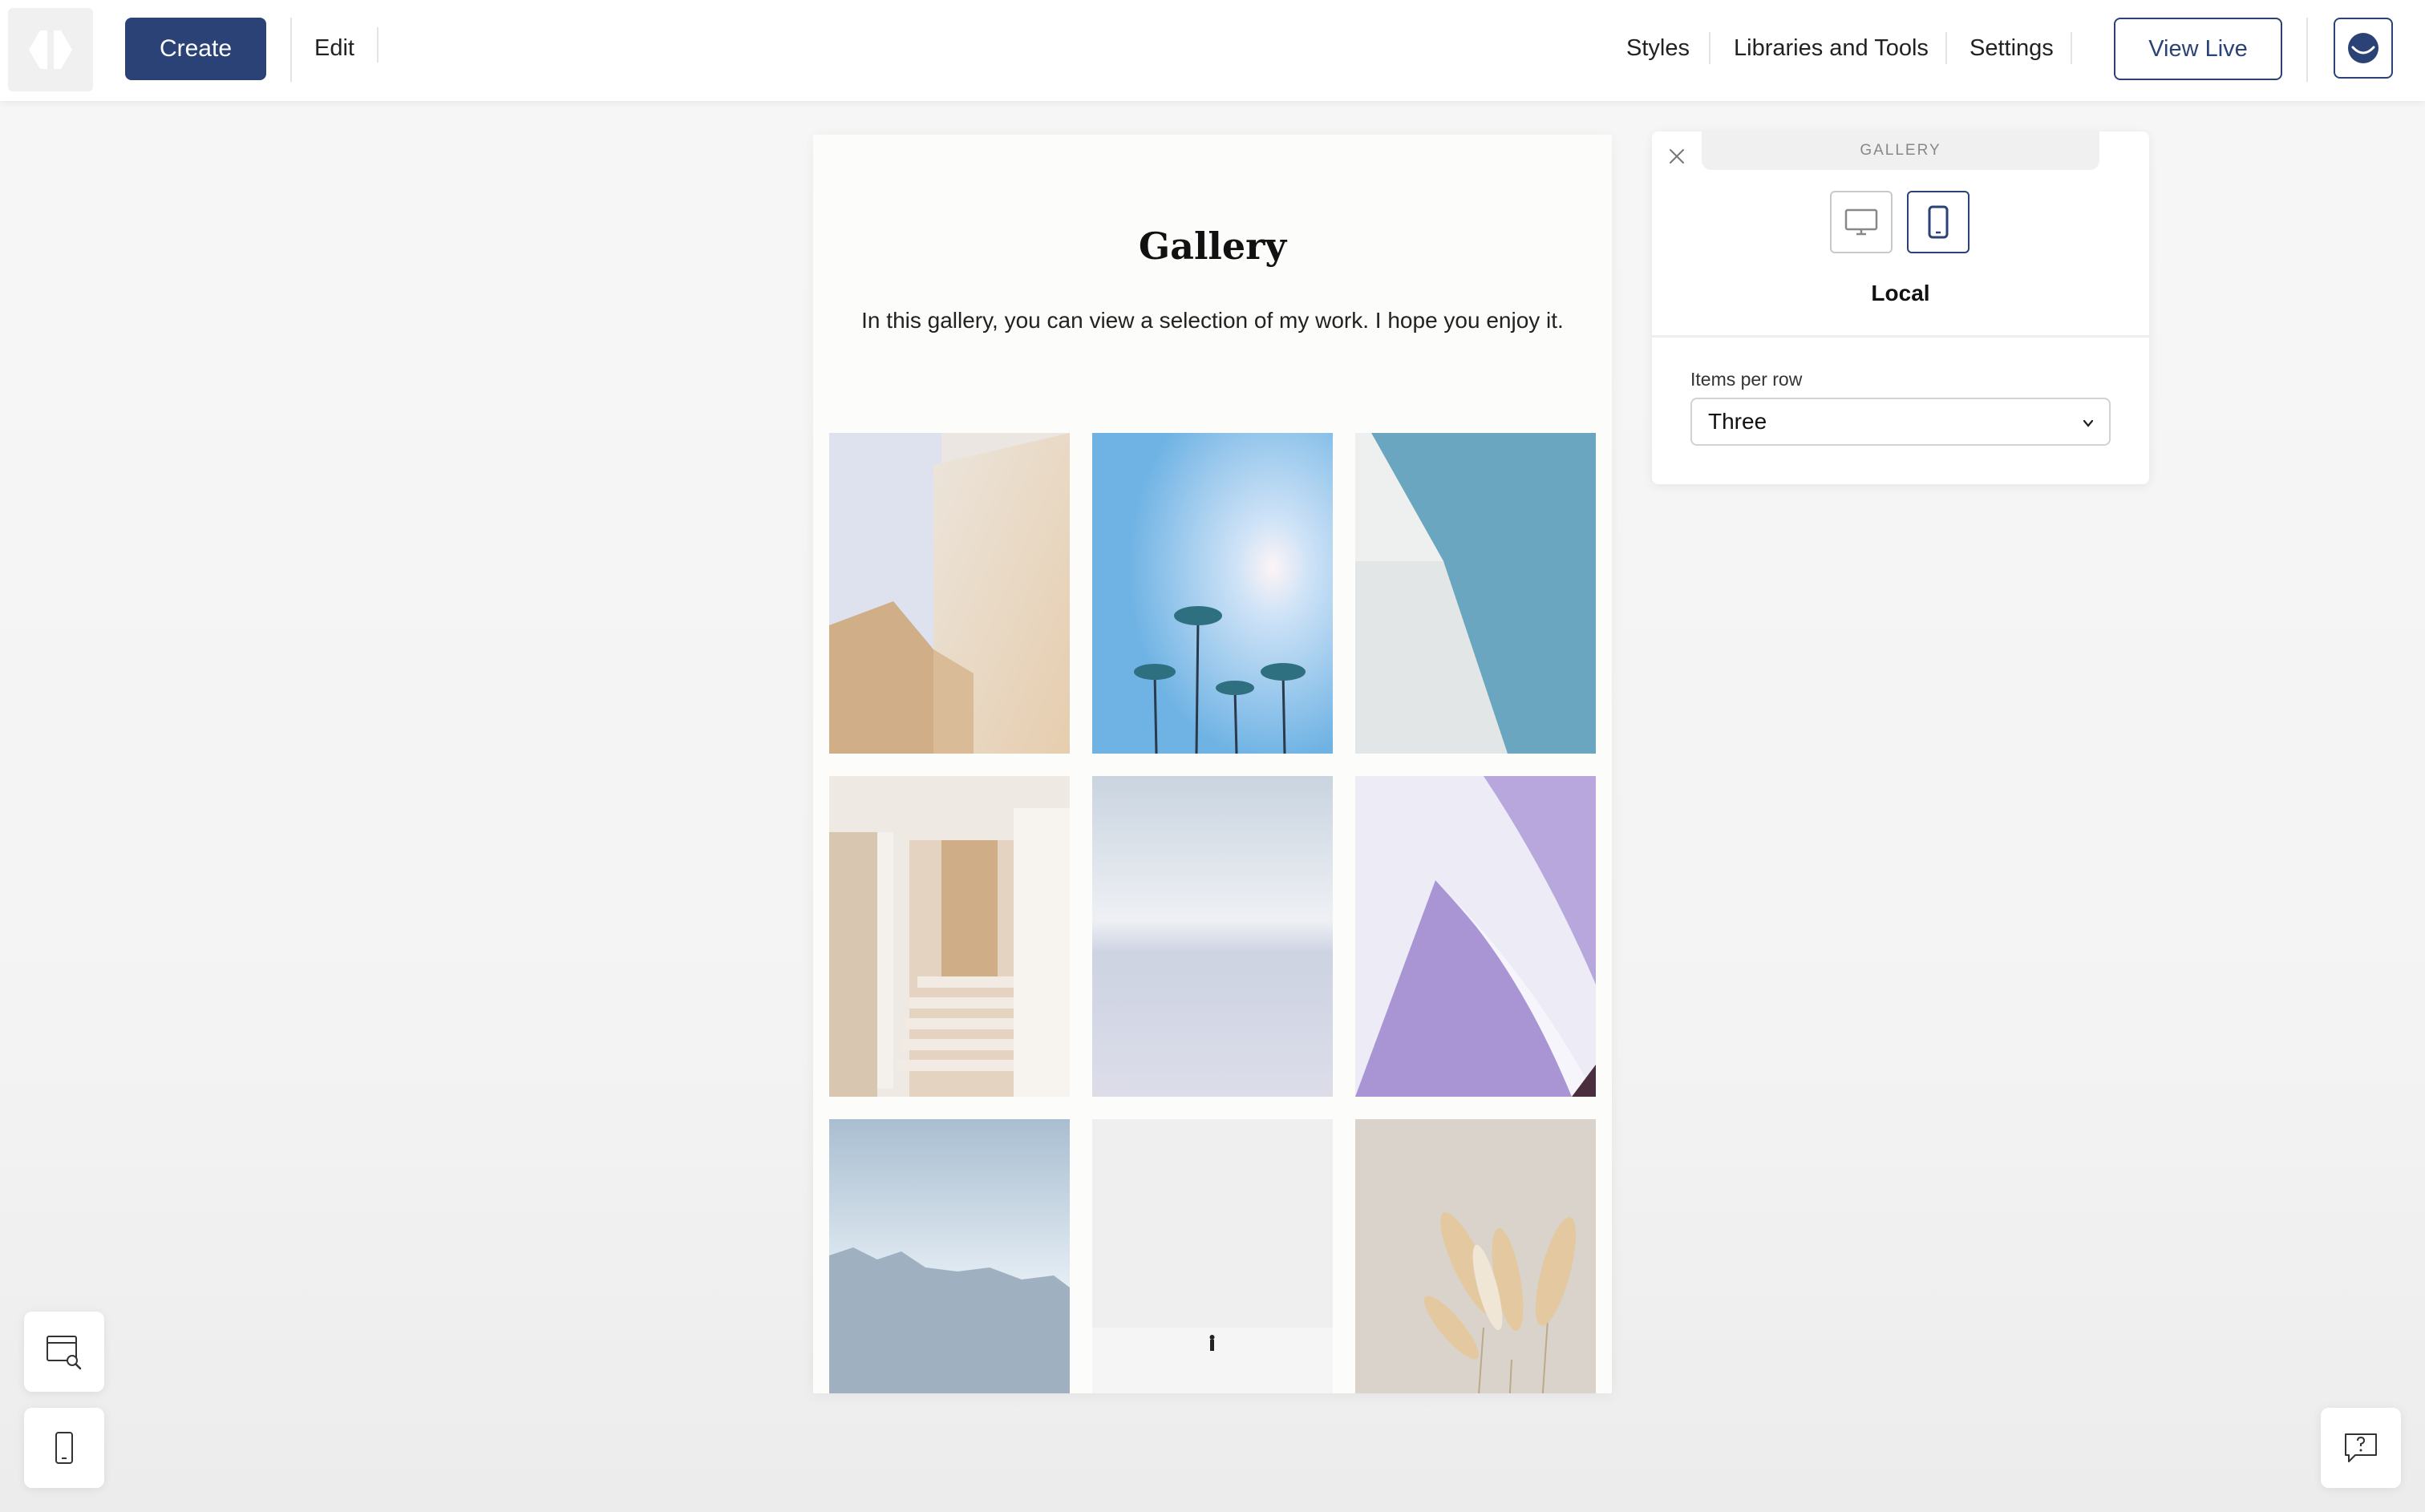 The image size is (2425, 1512). I want to click on chevron-down-icon, so click(2088, 423).